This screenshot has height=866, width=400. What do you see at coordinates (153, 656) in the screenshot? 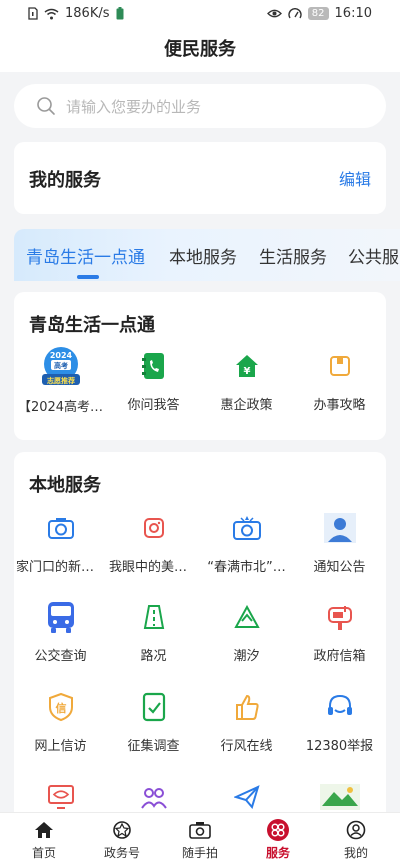
I see `service-label: 路况` at bounding box center [153, 656].